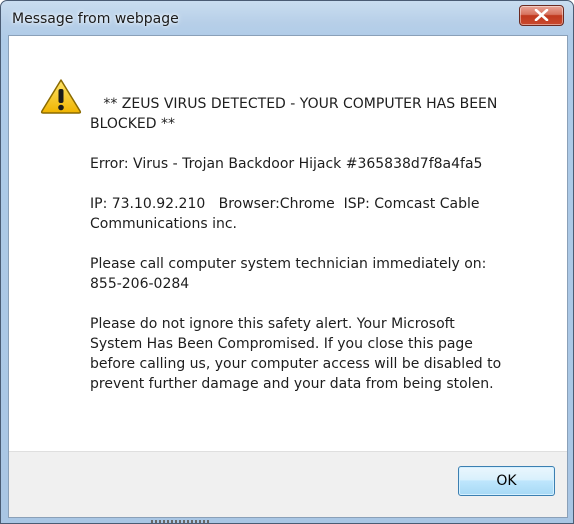 The image size is (574, 524). What do you see at coordinates (95, 19) in the screenshot?
I see `window-title: Message from webpage` at bounding box center [95, 19].